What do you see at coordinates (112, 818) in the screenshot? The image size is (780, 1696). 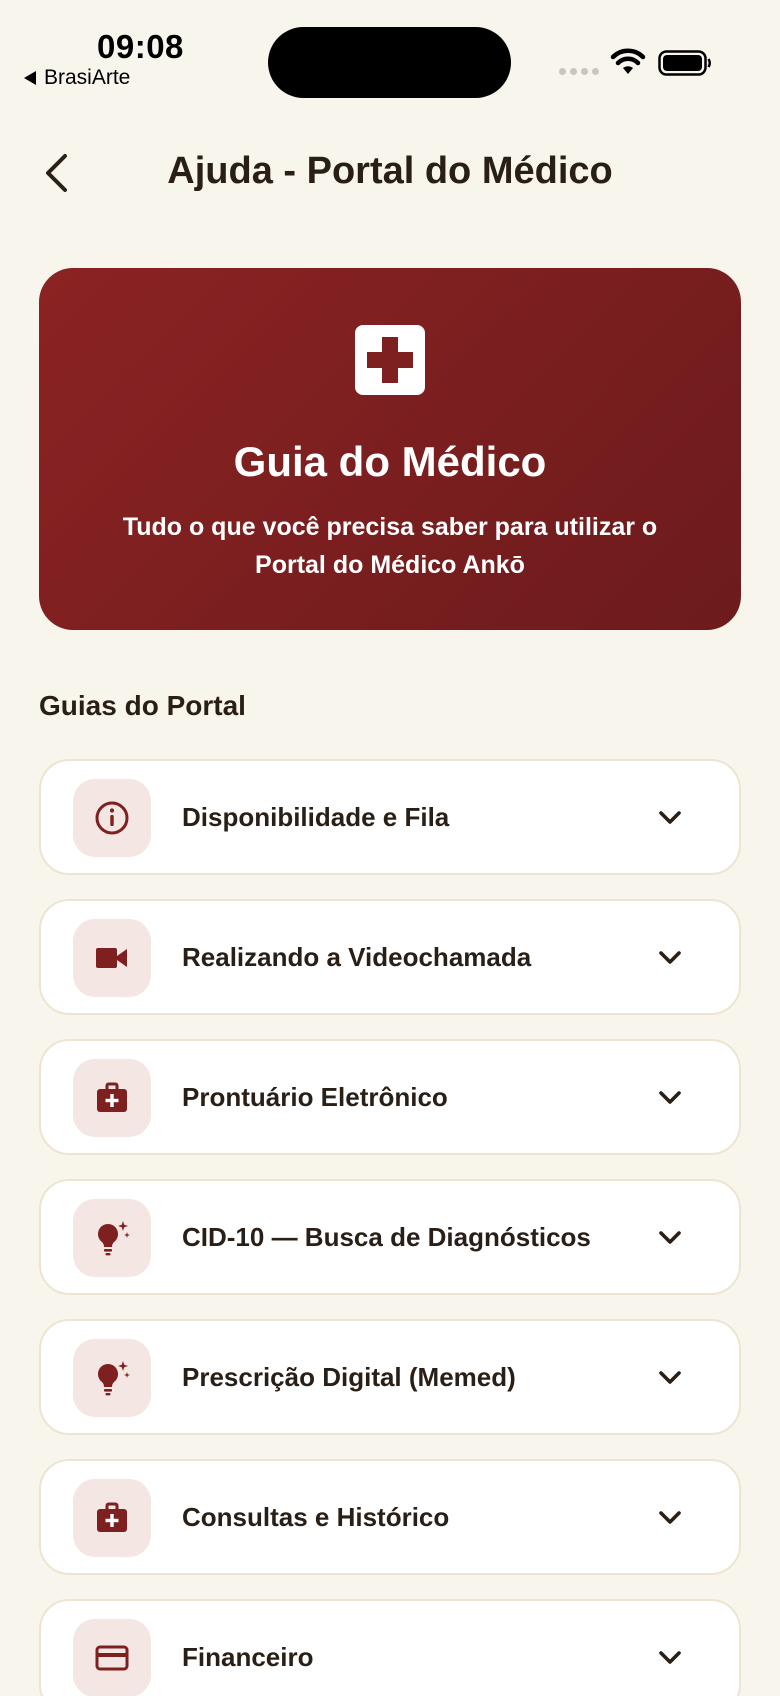 I see `info-icon` at bounding box center [112, 818].